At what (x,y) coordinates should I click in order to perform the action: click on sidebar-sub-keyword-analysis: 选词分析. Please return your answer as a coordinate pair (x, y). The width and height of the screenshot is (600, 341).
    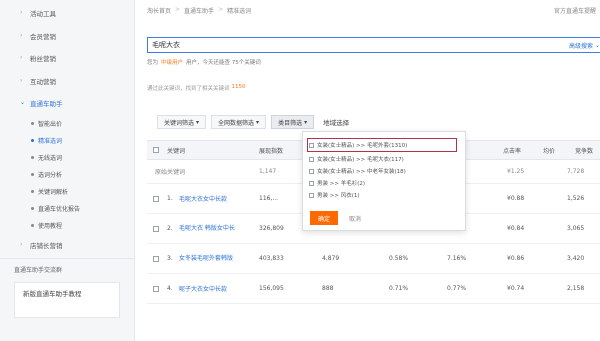
    Looking at the image, I should click on (67, 174).